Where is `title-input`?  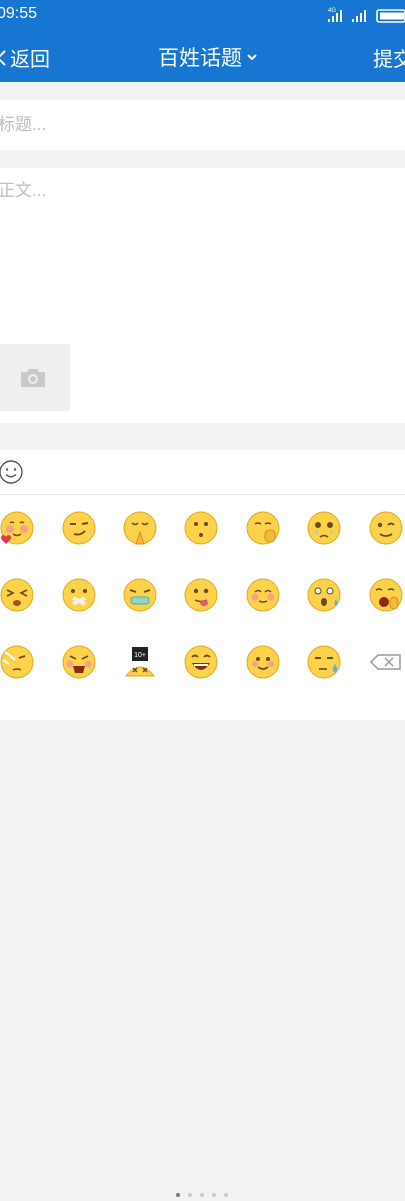
title-input is located at coordinates (196, 125).